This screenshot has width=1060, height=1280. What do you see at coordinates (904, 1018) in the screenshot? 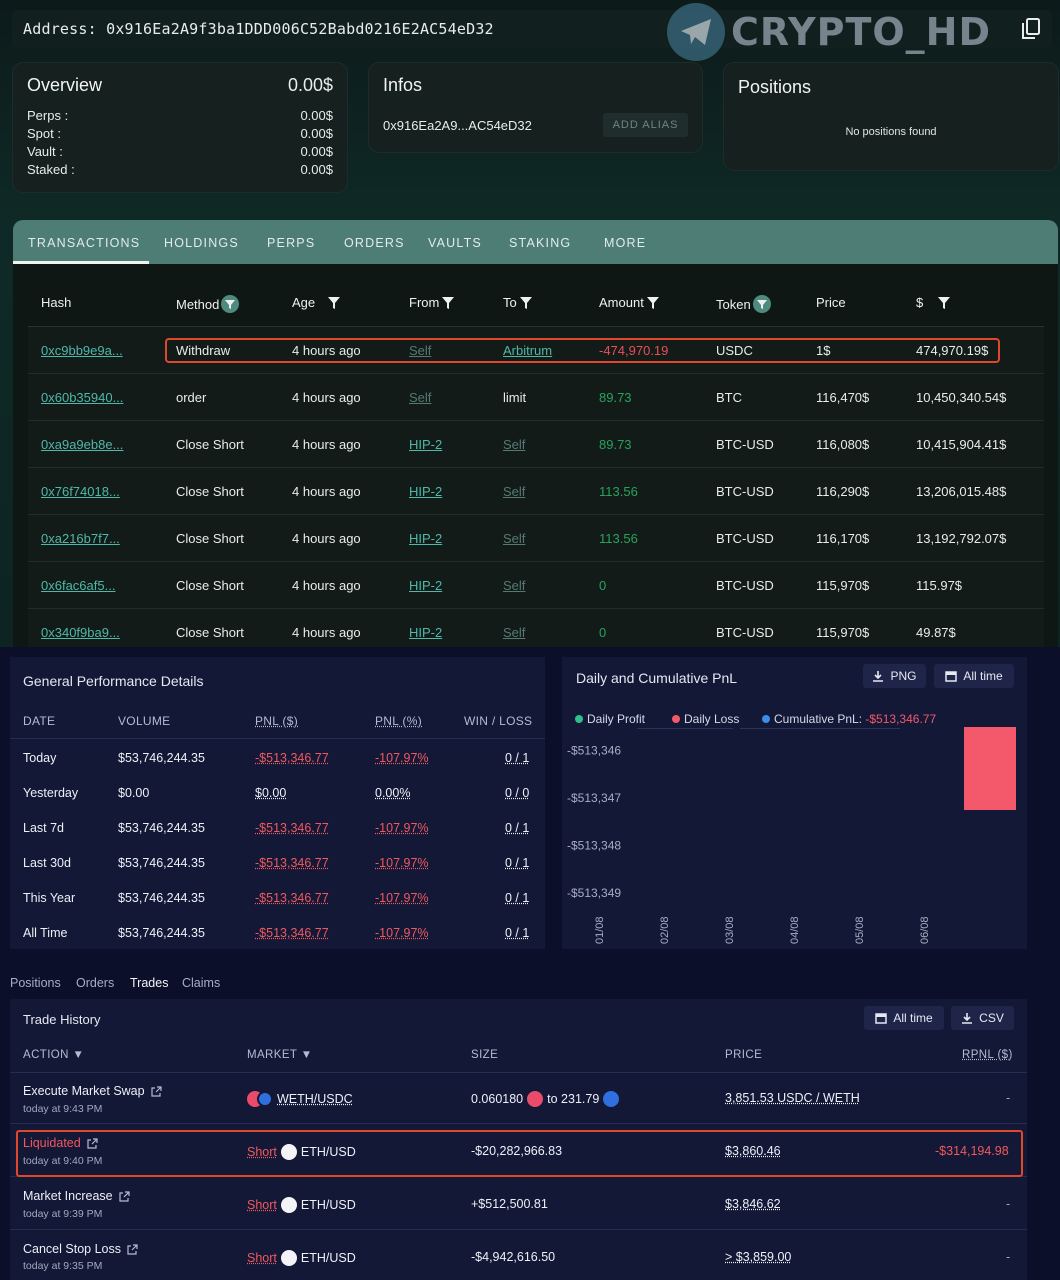
I see `time-range-button: All time` at bounding box center [904, 1018].